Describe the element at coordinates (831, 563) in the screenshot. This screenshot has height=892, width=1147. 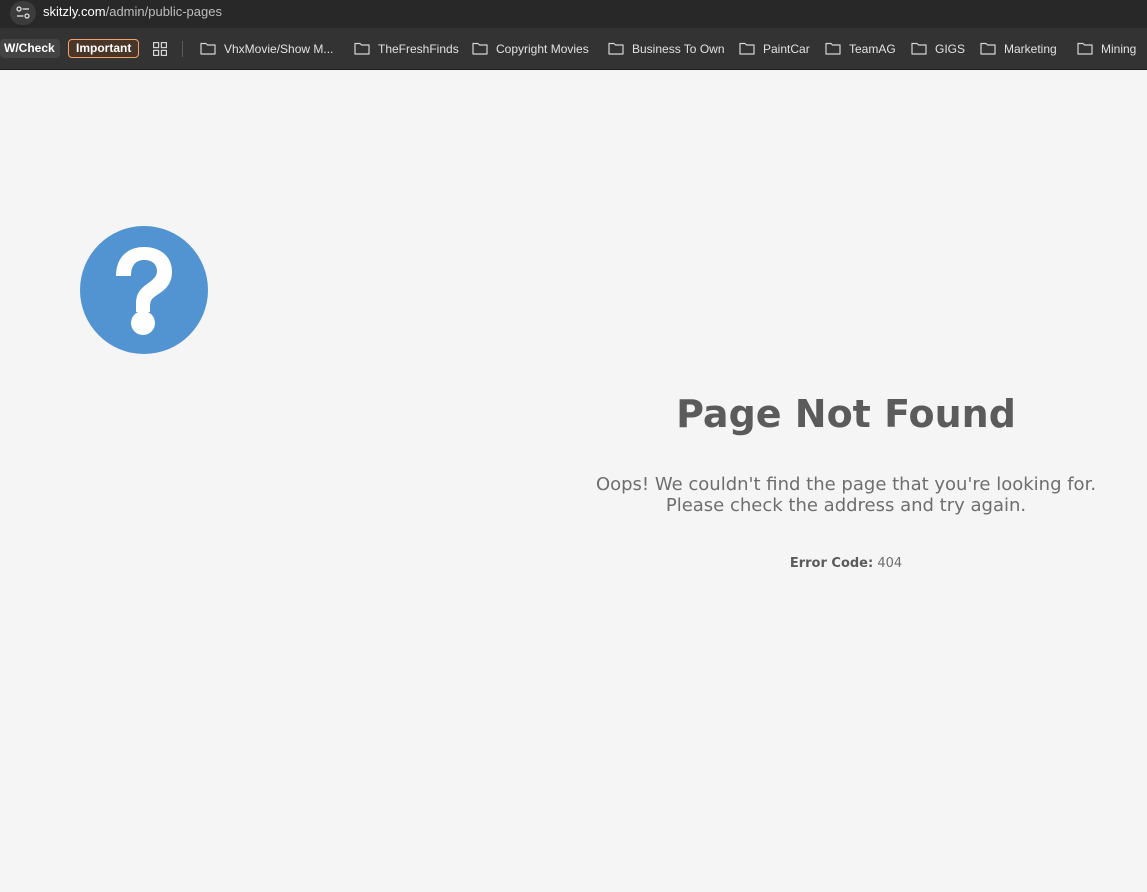
I see `error-code-label: Error Code:` at that location.